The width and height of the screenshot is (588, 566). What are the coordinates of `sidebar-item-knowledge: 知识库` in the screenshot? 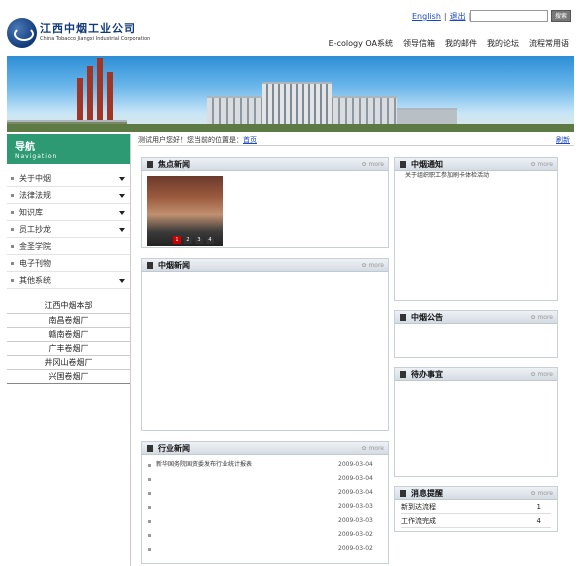 It's located at (68, 212).